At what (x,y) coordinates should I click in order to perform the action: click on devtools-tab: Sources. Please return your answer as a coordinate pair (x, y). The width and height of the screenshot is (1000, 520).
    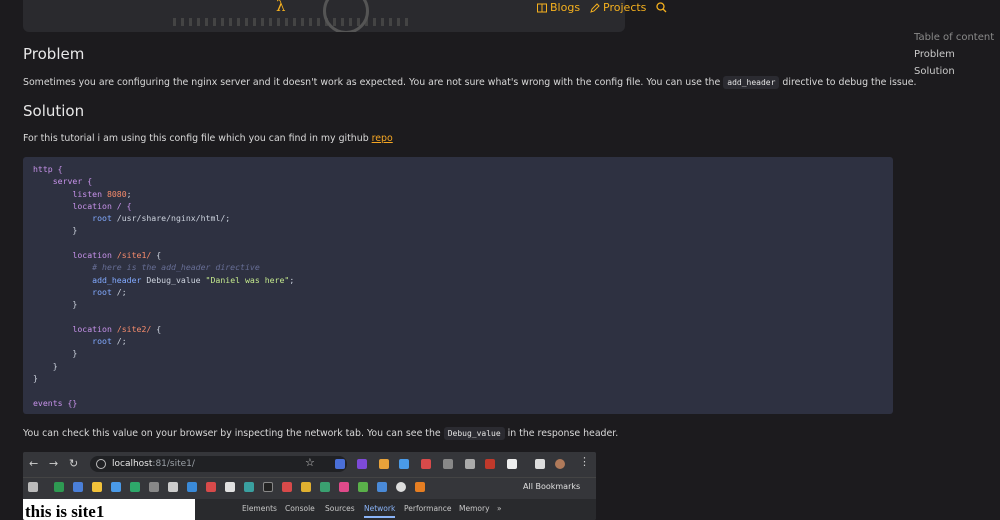
    Looking at the image, I should click on (340, 508).